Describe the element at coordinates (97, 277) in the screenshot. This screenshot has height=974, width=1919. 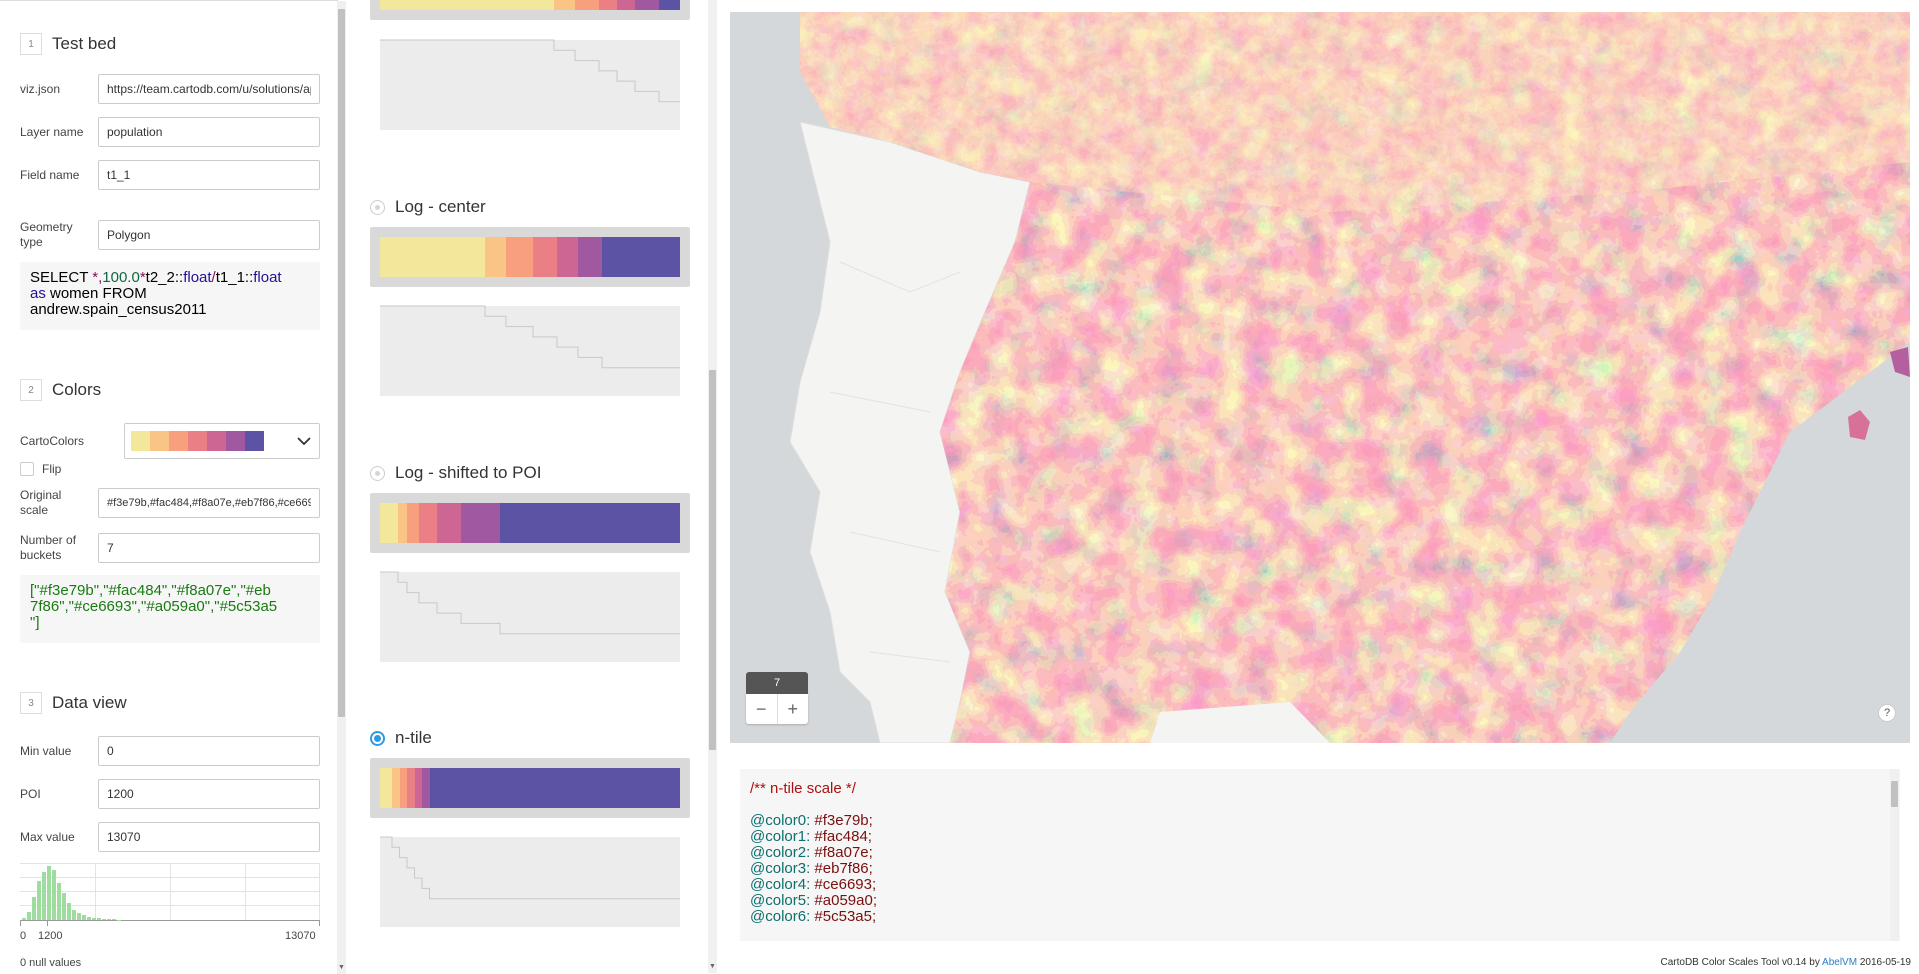
I see `sql-star: *,` at that location.